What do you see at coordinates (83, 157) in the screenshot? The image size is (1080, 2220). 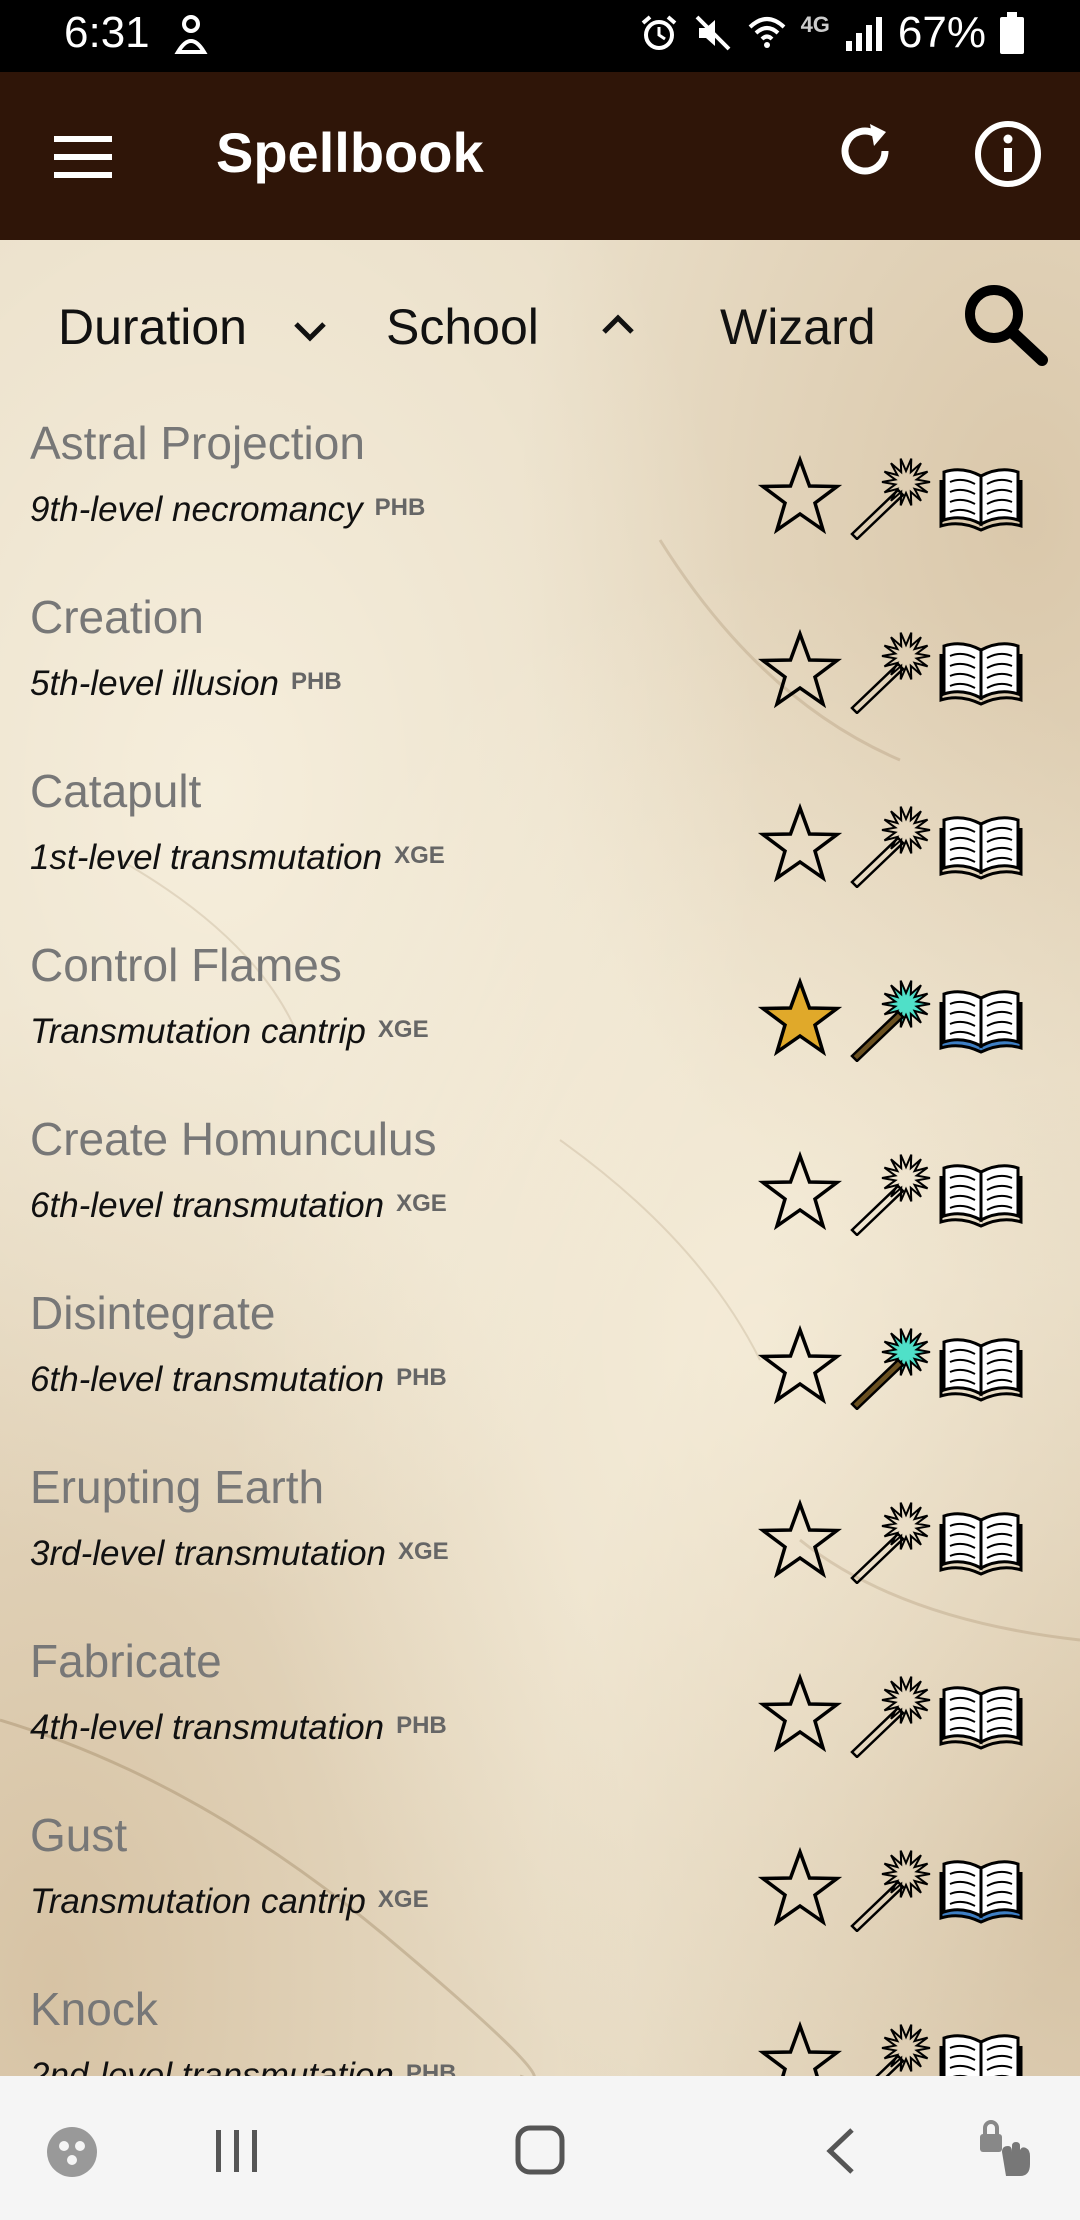 I see `menu-icon` at bounding box center [83, 157].